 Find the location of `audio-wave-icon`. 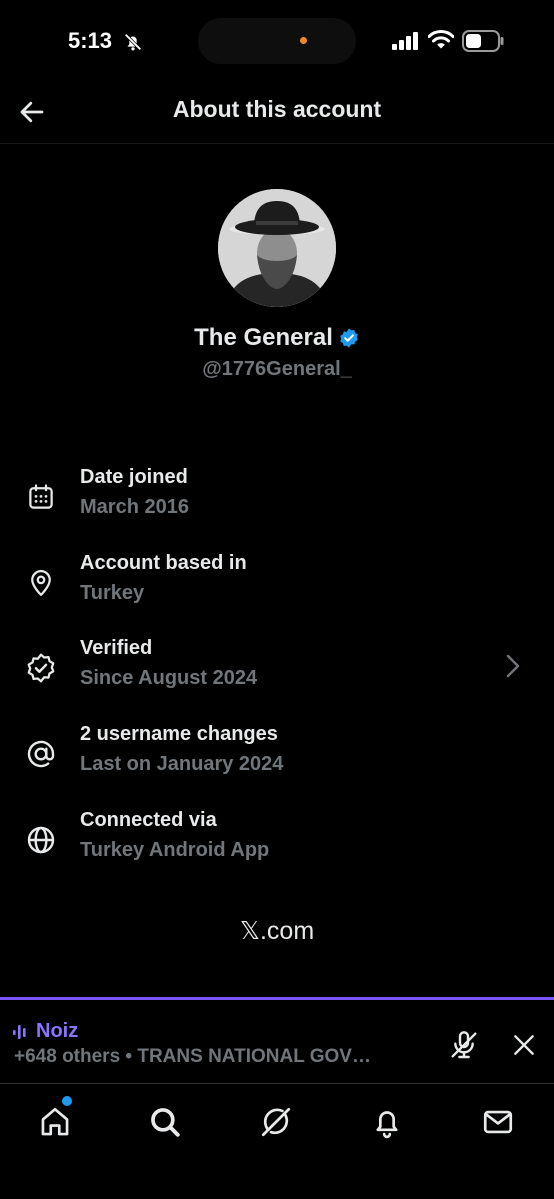

audio-wave-icon is located at coordinates (19, 1031).